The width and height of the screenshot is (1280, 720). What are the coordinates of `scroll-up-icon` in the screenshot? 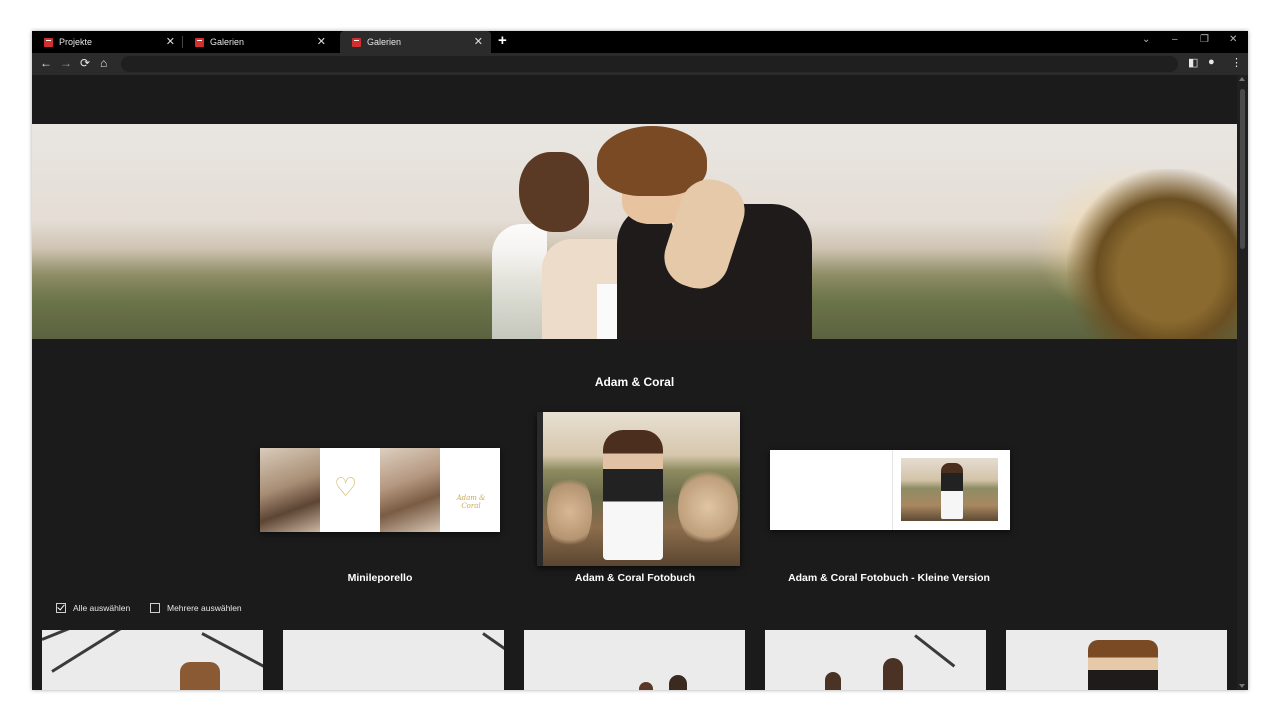 It's located at (1242, 79).